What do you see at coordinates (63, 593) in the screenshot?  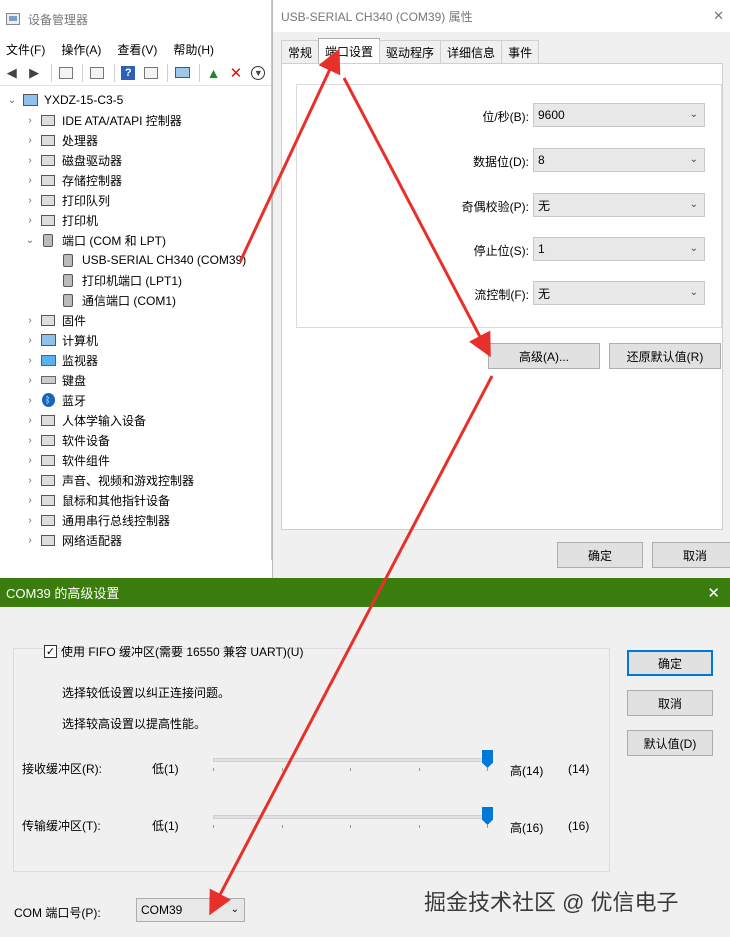 I see `advanced-title: COM39 的高级设置` at bounding box center [63, 593].